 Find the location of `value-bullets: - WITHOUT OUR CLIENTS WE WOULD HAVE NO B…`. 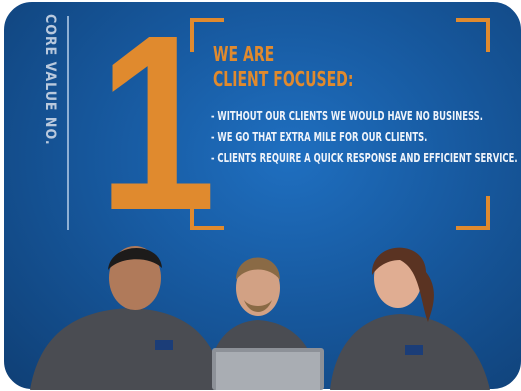

value-bullets: - WITHOUT OUR CLIENTS WE WOULD HAVE NO B… is located at coordinates (366, 137).